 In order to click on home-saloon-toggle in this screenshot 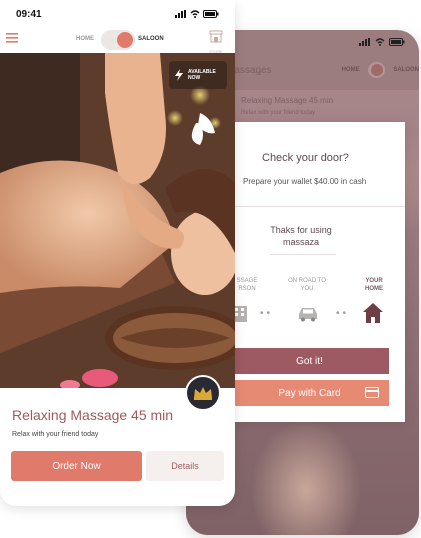, I will do `click(118, 40)`.